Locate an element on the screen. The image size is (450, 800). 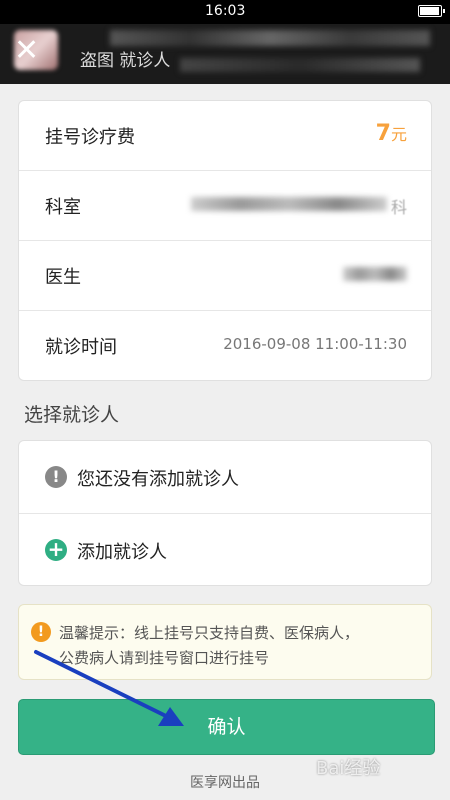
department-label: 科室 is located at coordinates (63, 207).